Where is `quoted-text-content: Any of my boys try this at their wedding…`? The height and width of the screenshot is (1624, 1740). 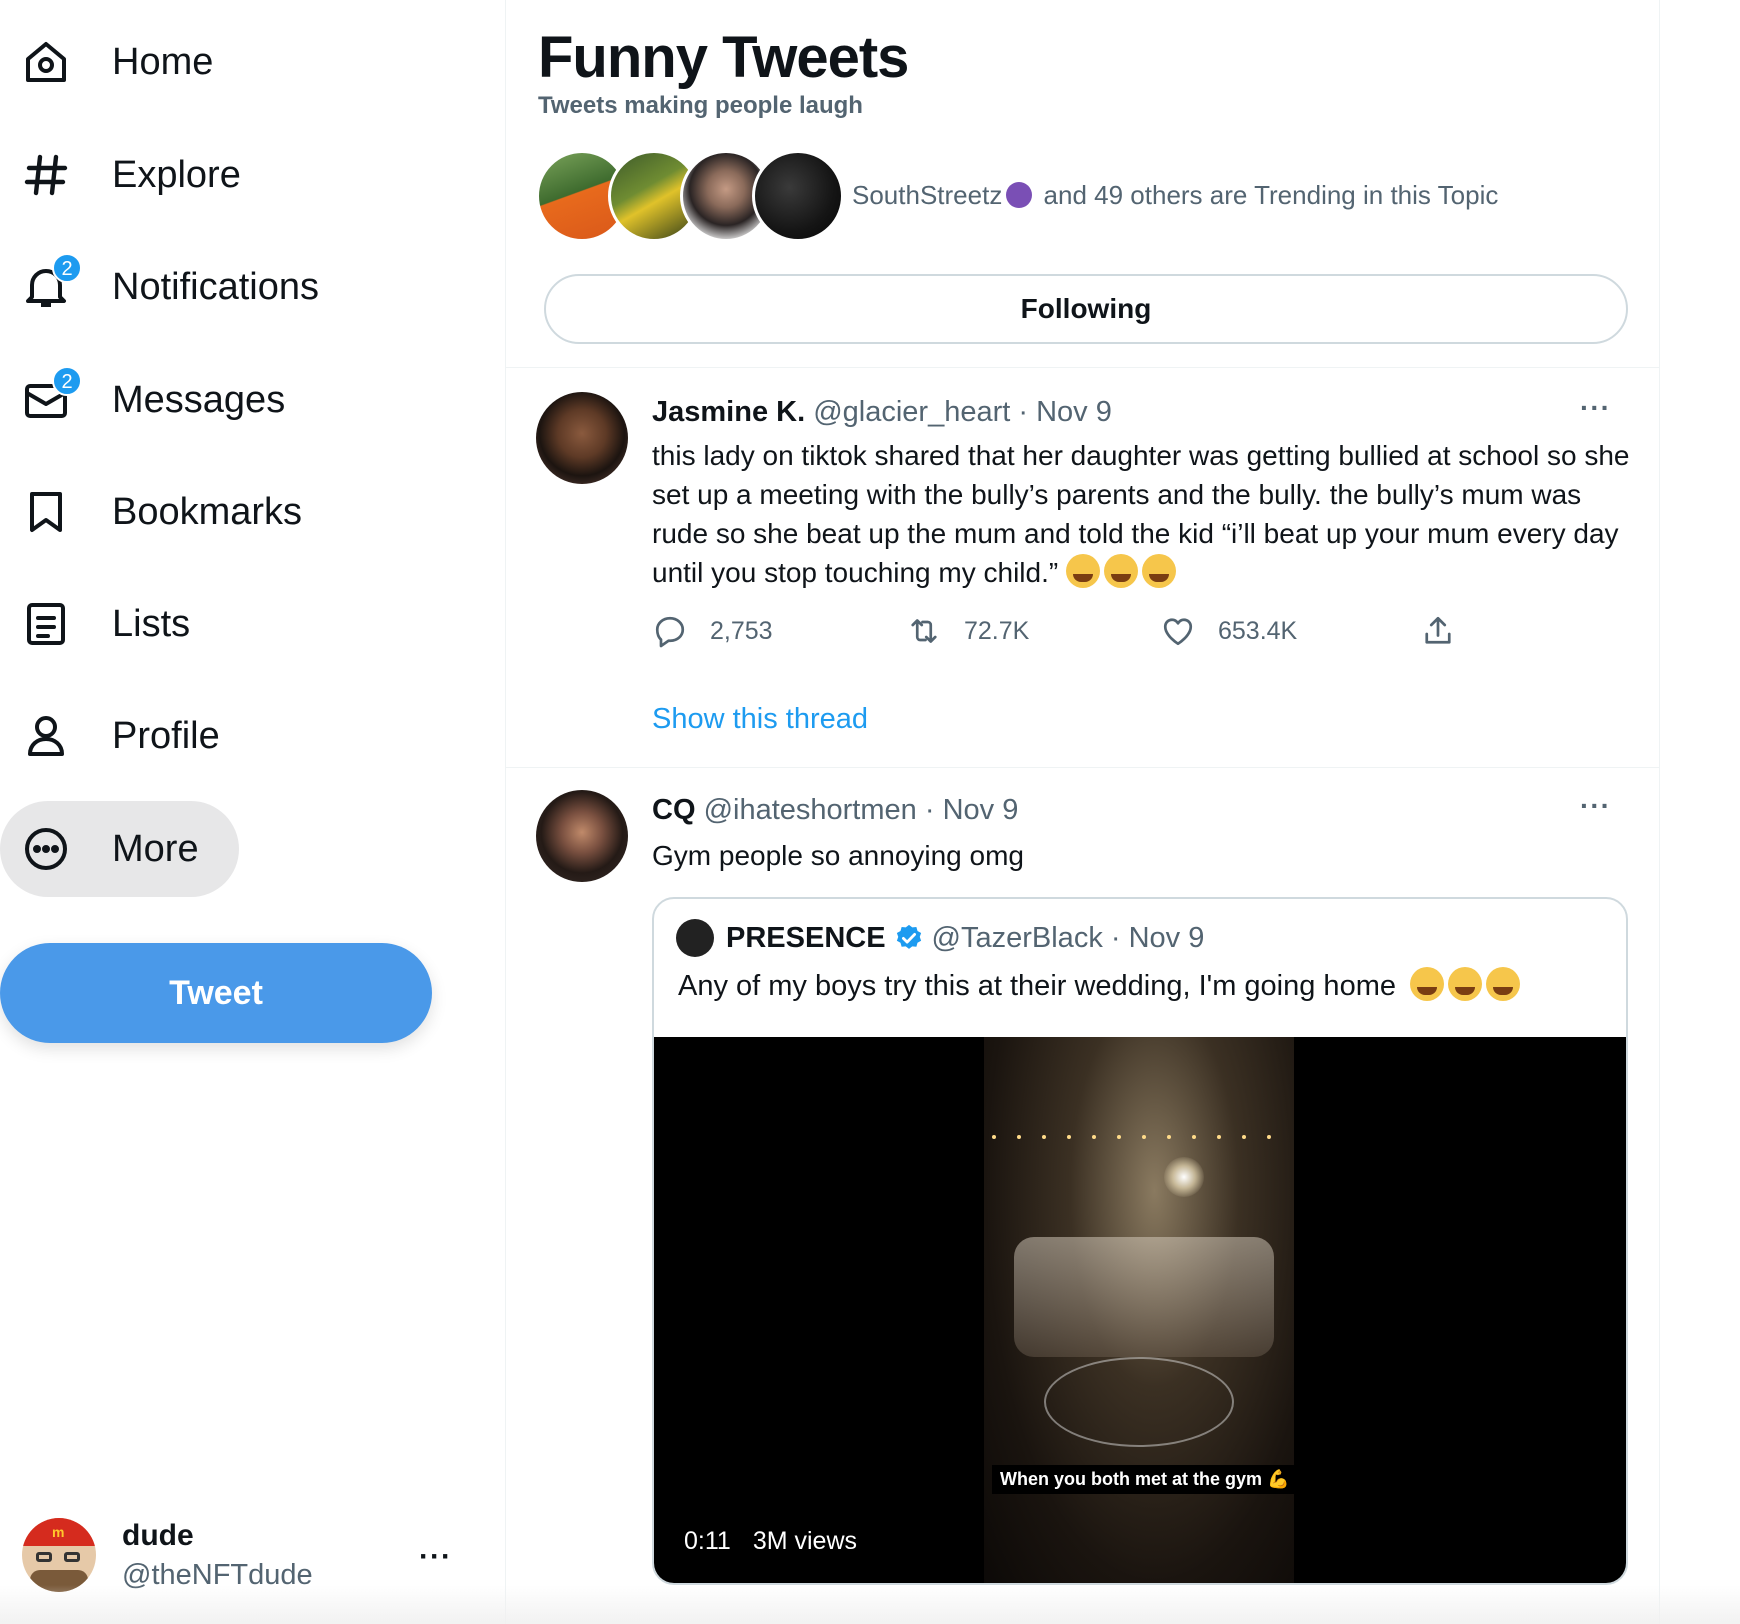
quoted-text-content: Any of my boys try this at their wedding… is located at coordinates (1037, 986).